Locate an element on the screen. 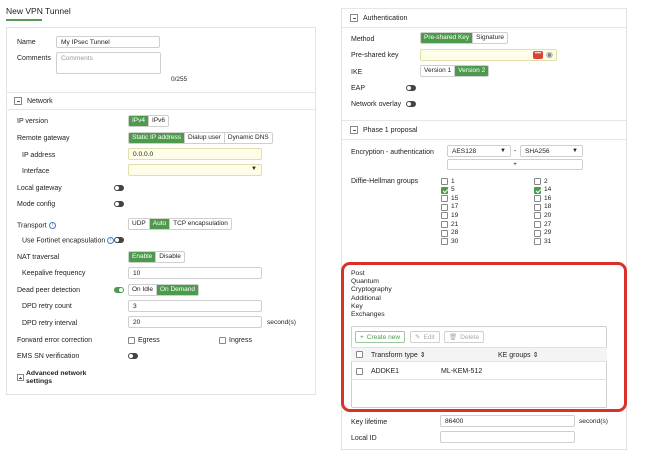  method-toggle: Pre-shared Key Signature is located at coordinates (464, 38).